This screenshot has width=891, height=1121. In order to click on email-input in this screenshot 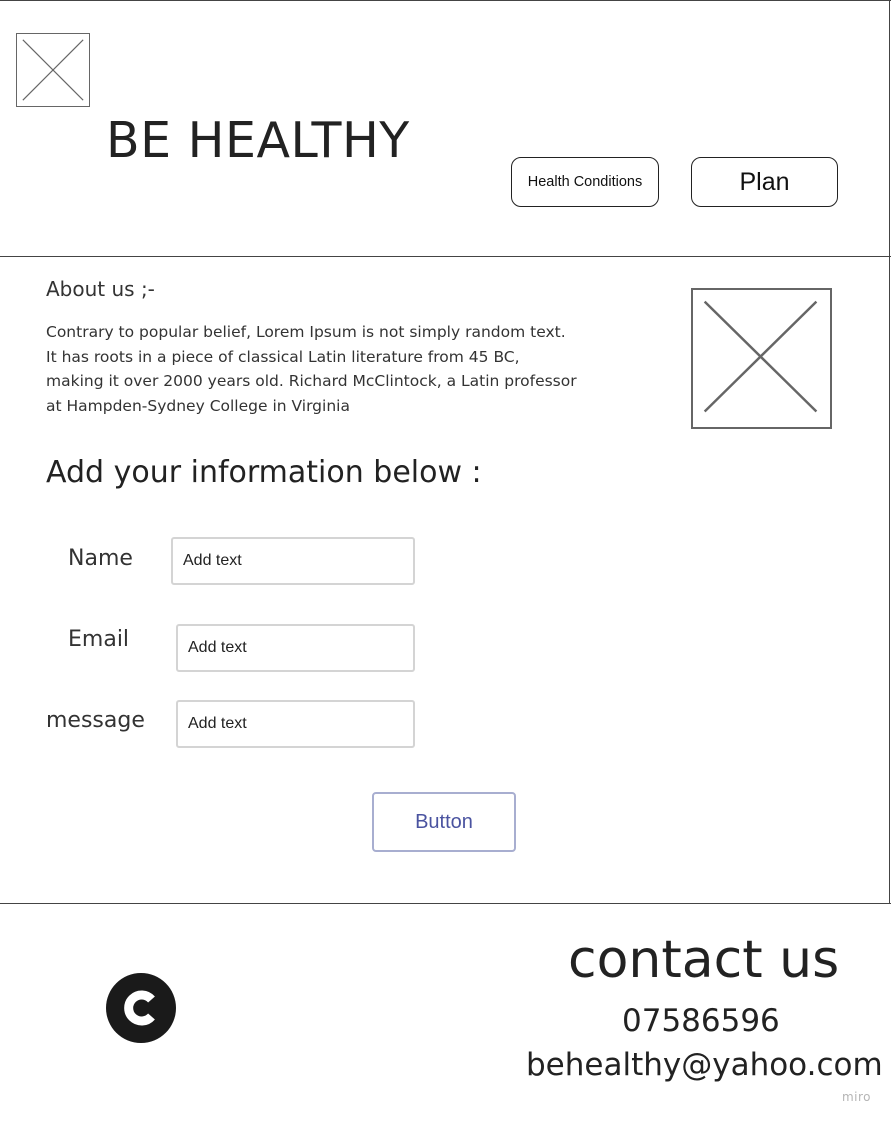, I will do `click(295, 648)`.